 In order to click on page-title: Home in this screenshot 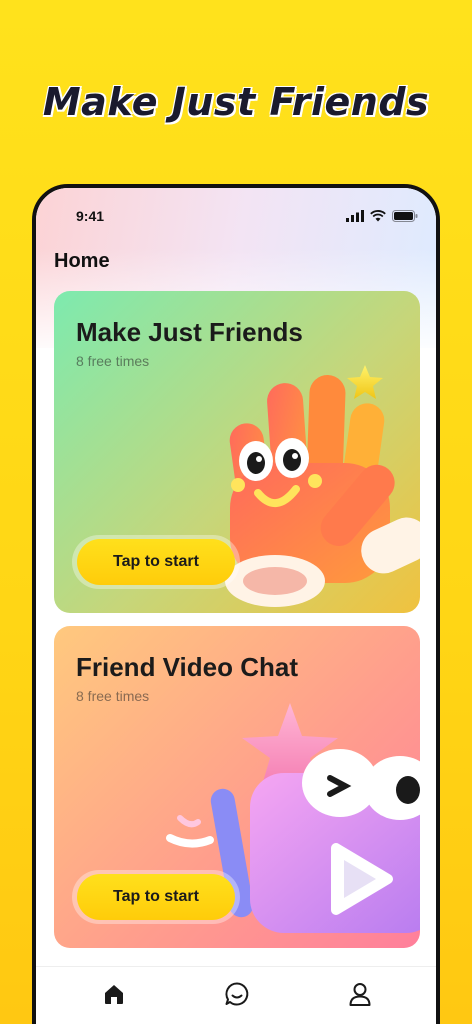, I will do `click(82, 261)`.